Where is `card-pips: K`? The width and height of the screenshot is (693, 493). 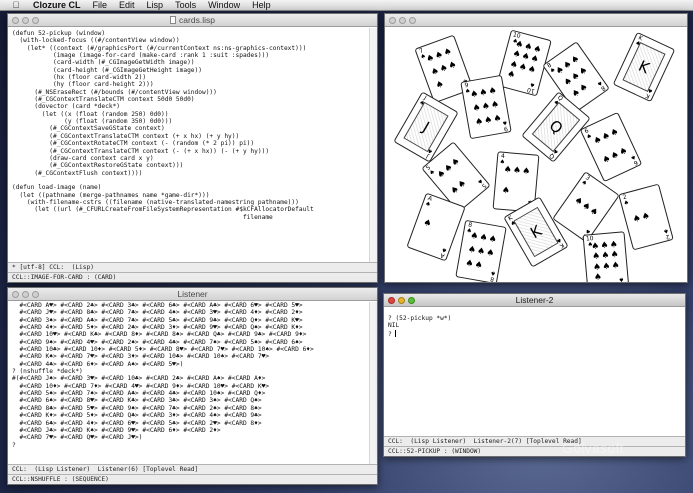 card-pips: K is located at coordinates (644, 67).